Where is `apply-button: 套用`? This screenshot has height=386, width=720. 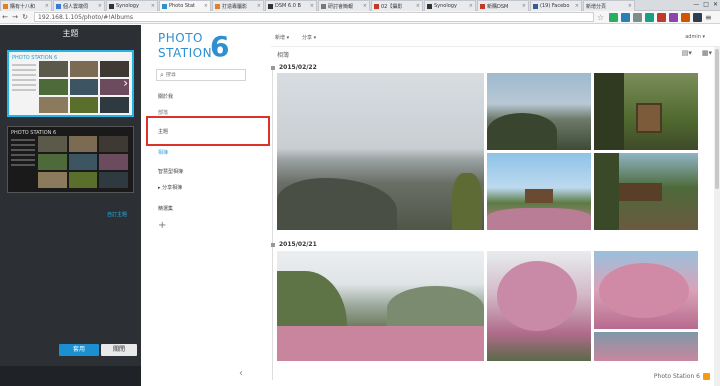 apply-button: 套用 is located at coordinates (79, 350).